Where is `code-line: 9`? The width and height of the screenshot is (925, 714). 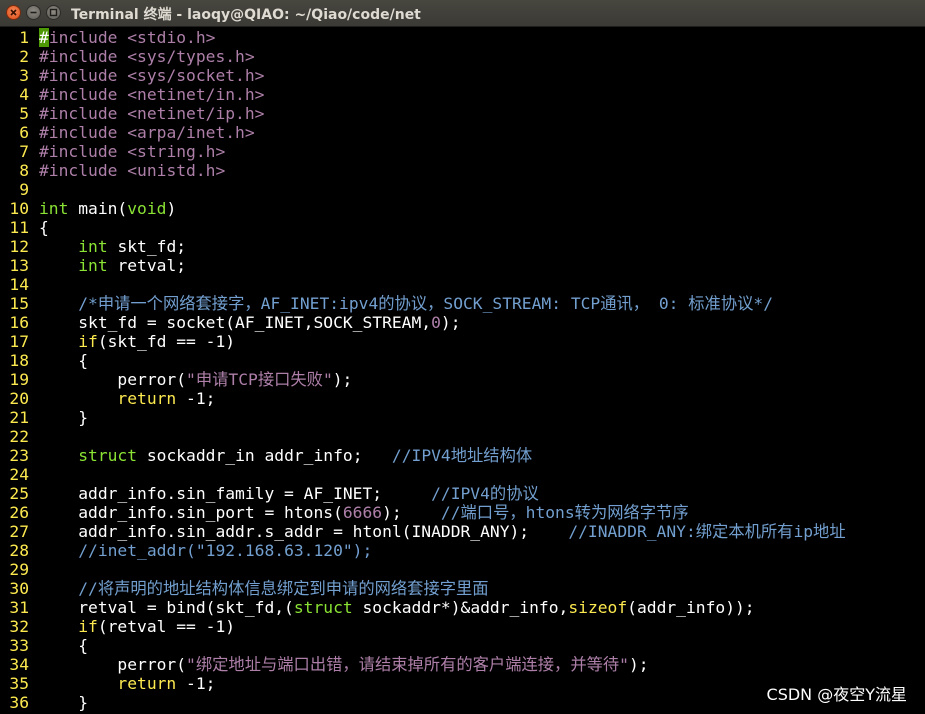 code-line: 9 is located at coordinates (19, 189).